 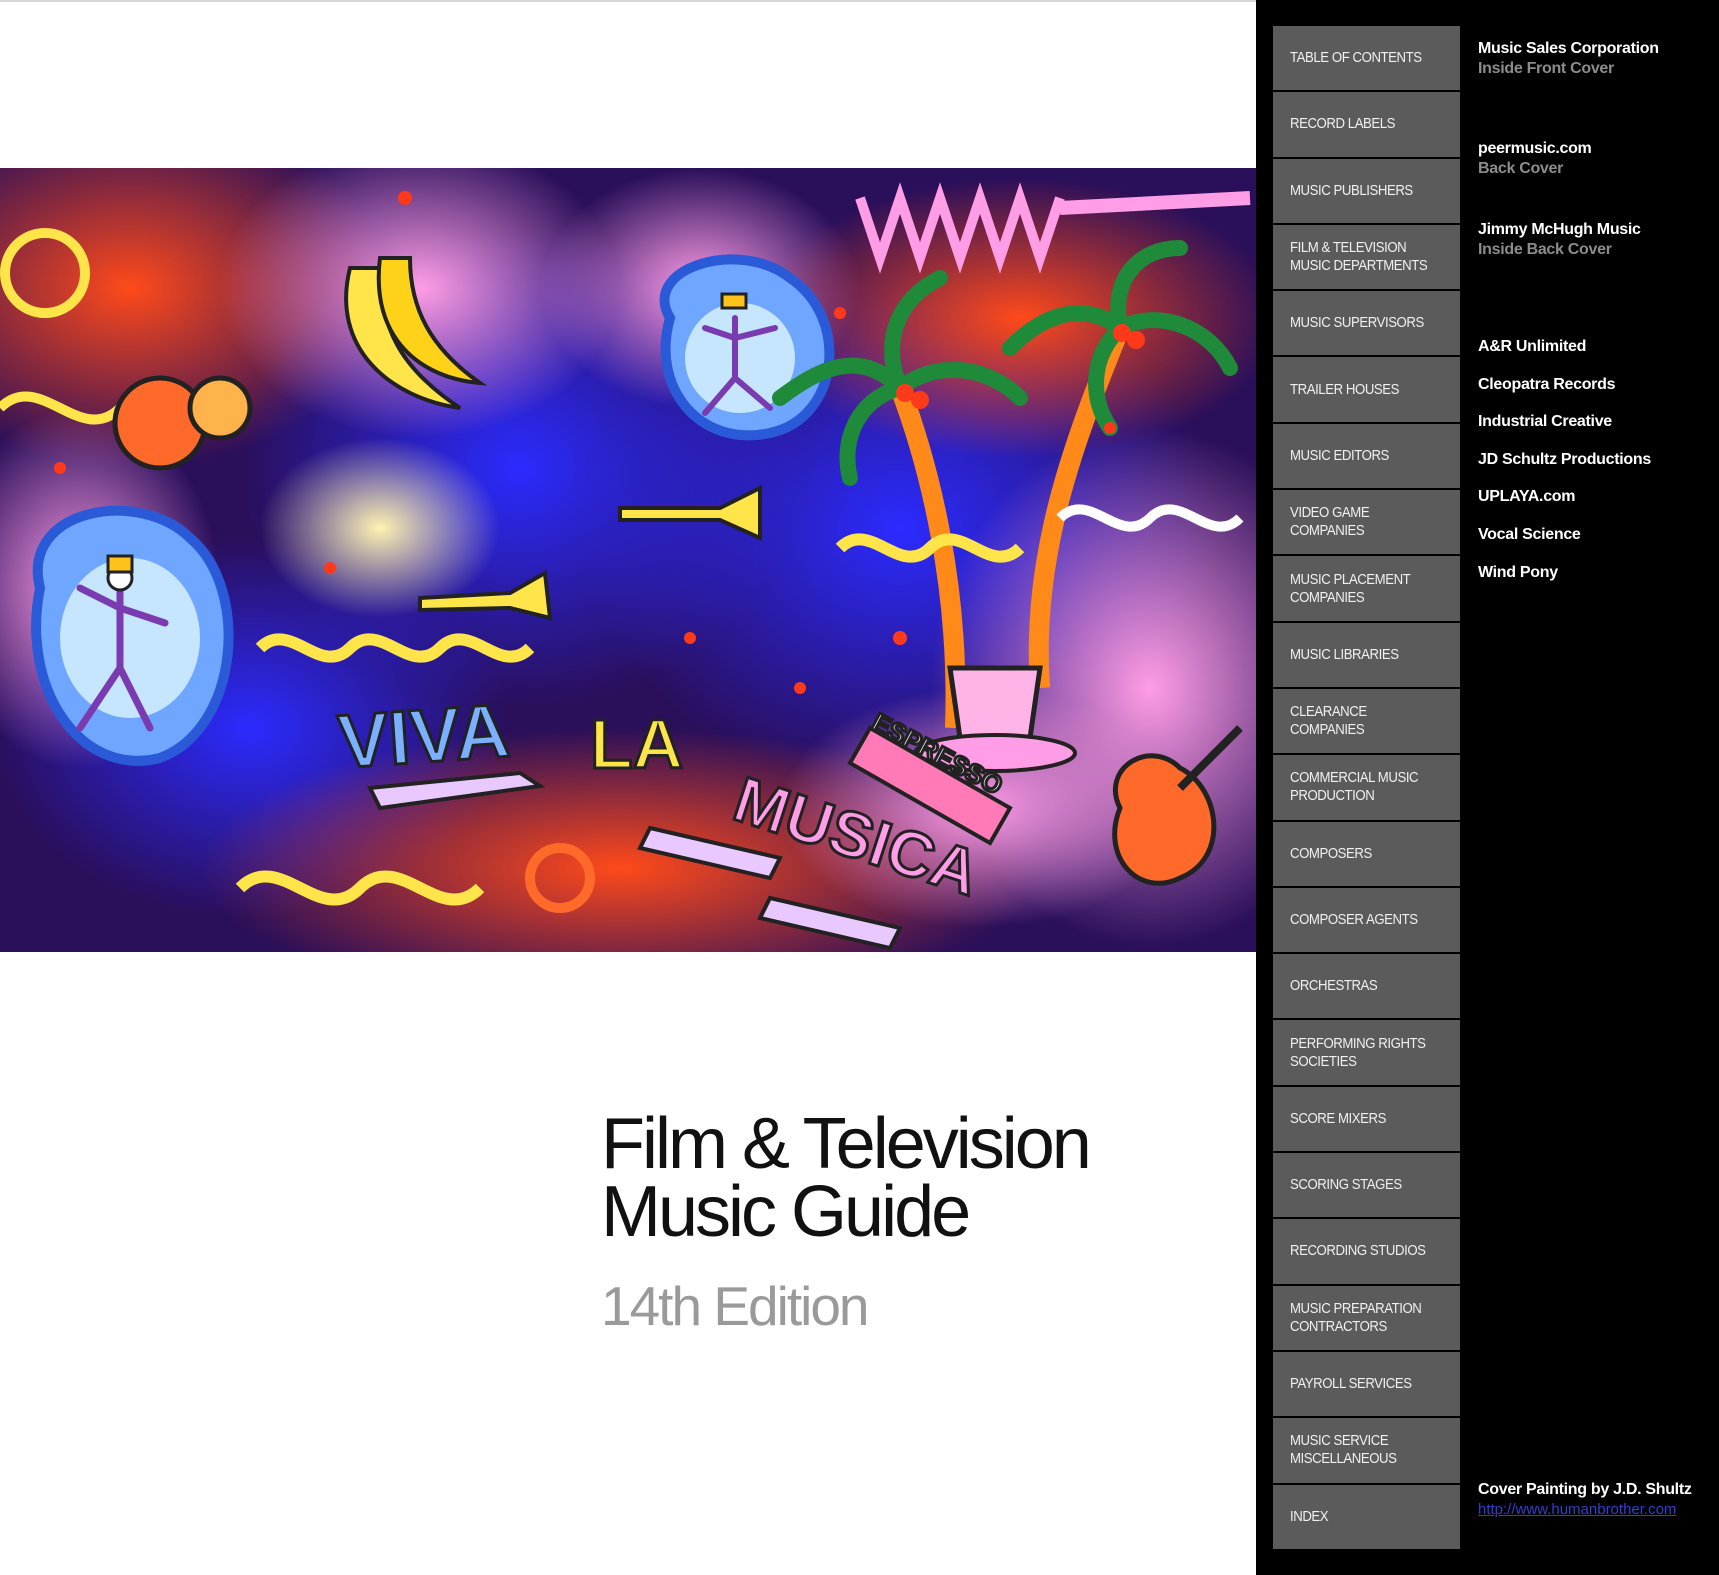 I want to click on toc-music-service-miscellaneous: MUSIC SERVICE MISCELLANEOUS, so click(x=1366, y=1451).